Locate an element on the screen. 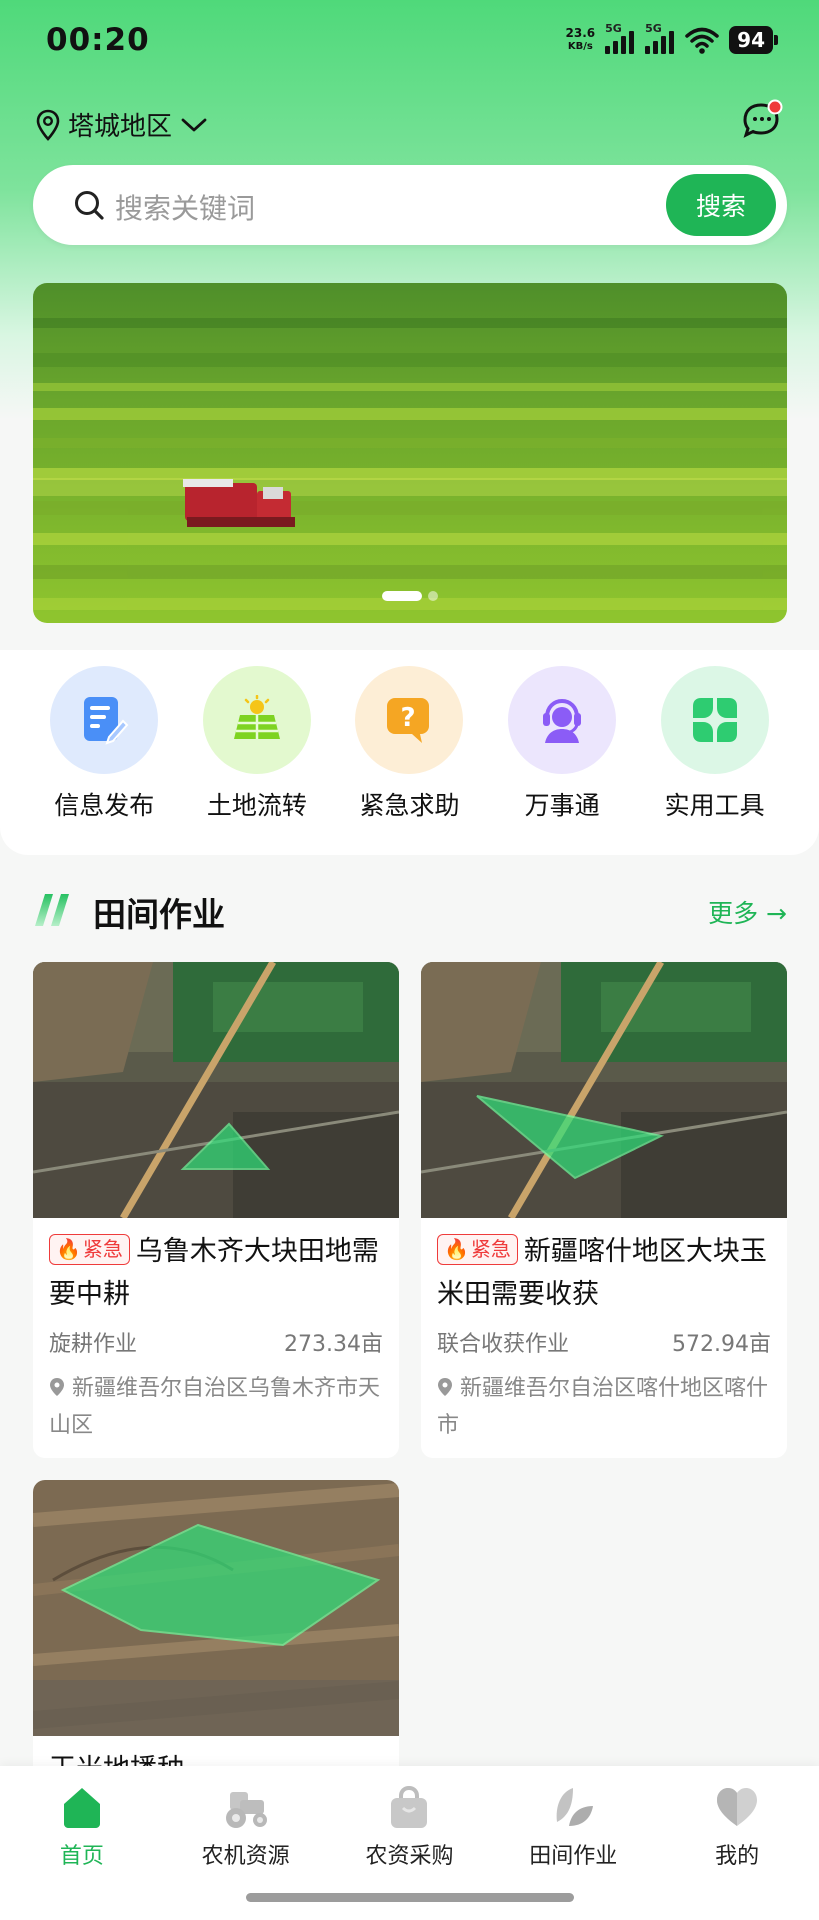  tab-label: 田间作业 is located at coordinates (573, 1856).